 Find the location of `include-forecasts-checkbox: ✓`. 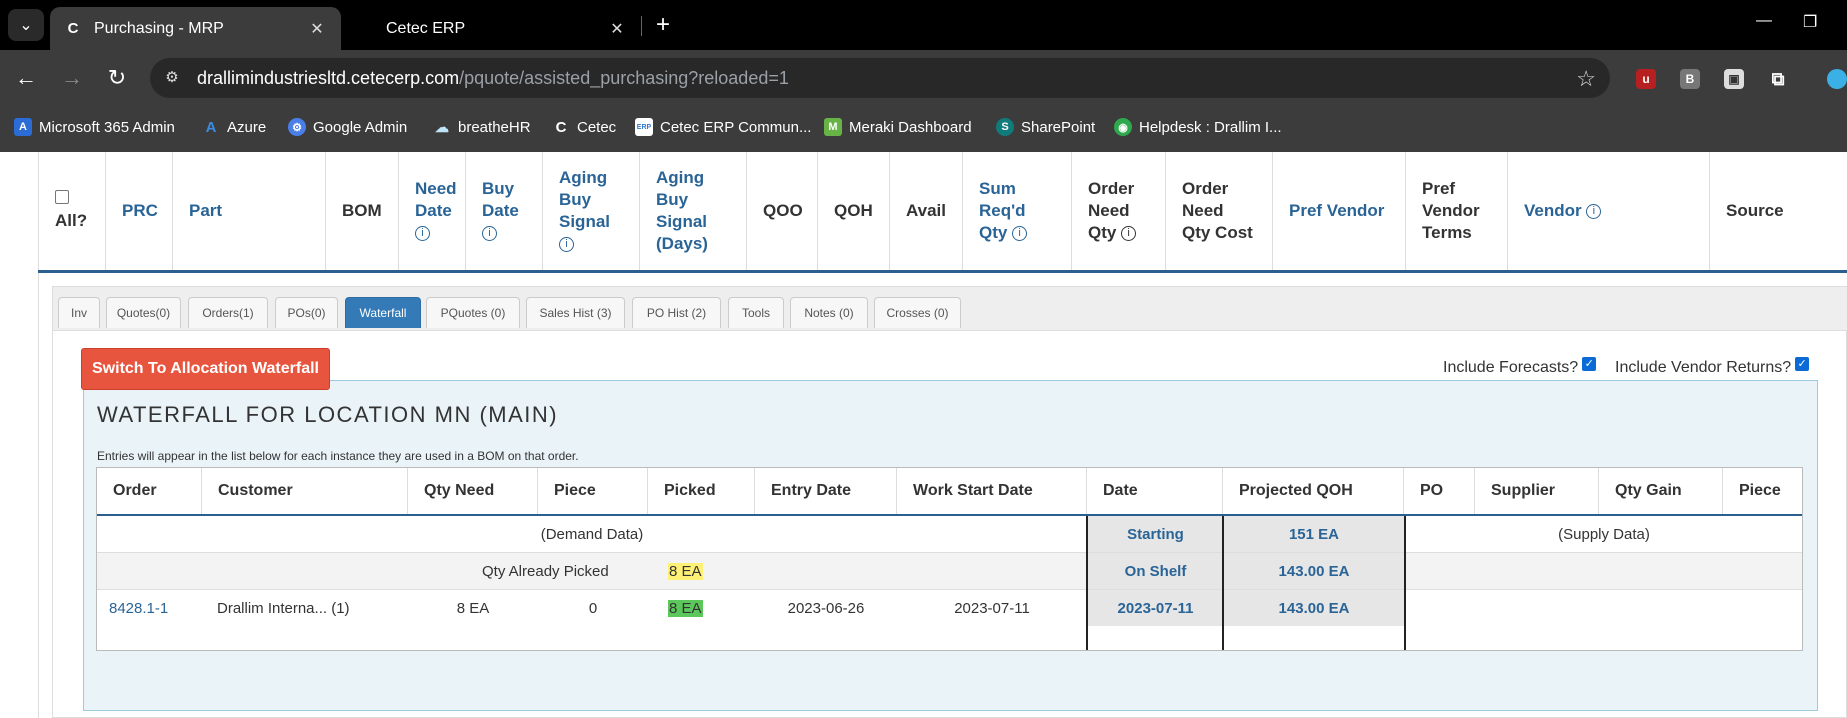

include-forecasts-checkbox: ✓ is located at coordinates (1589, 364).